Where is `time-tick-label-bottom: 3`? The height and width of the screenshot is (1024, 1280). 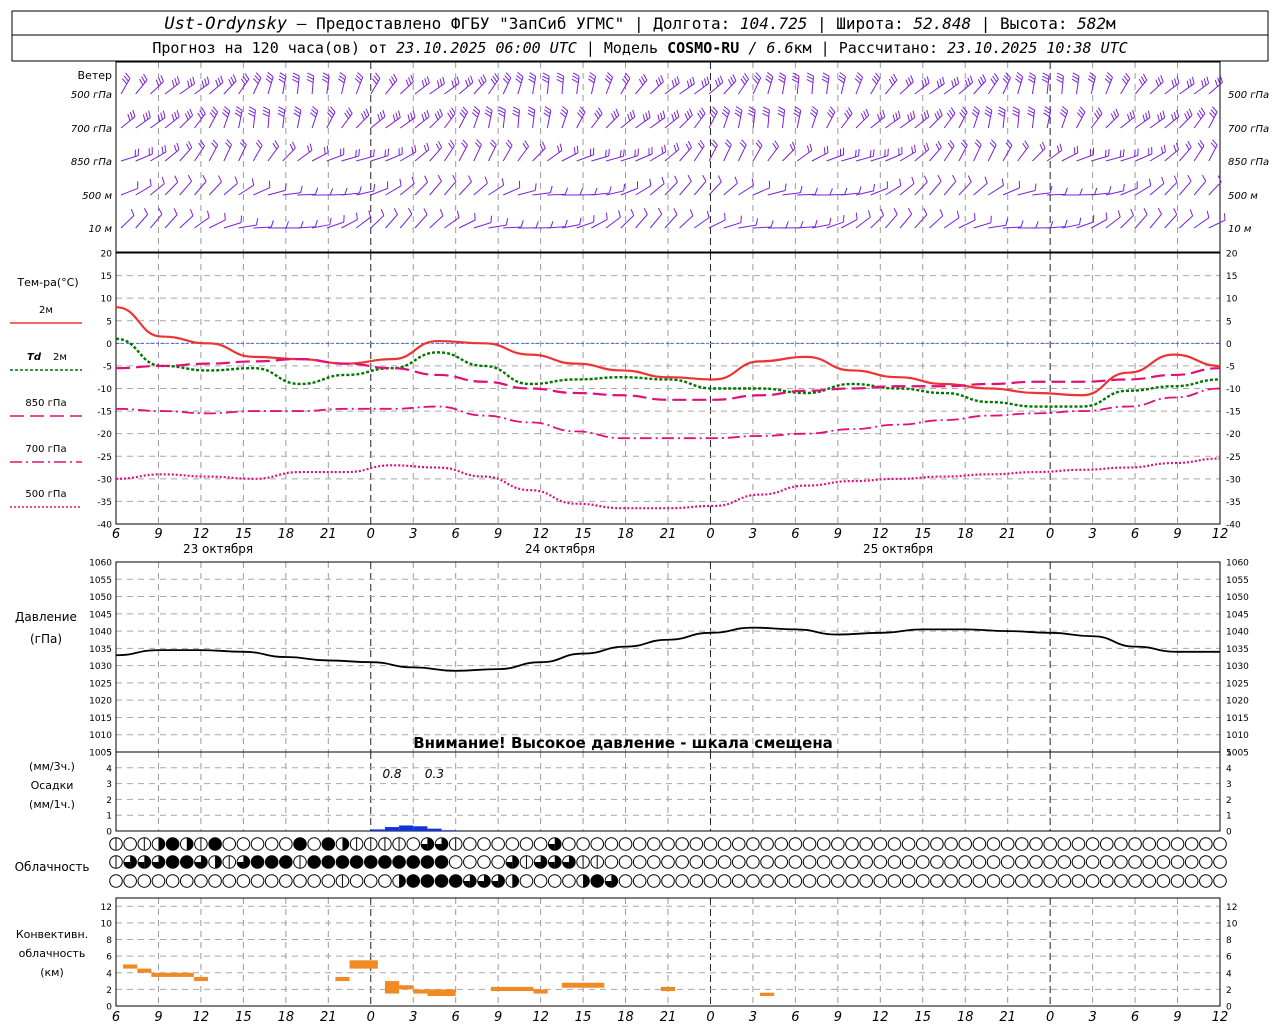 time-tick-label-bottom: 3 is located at coordinates (1092, 1017).